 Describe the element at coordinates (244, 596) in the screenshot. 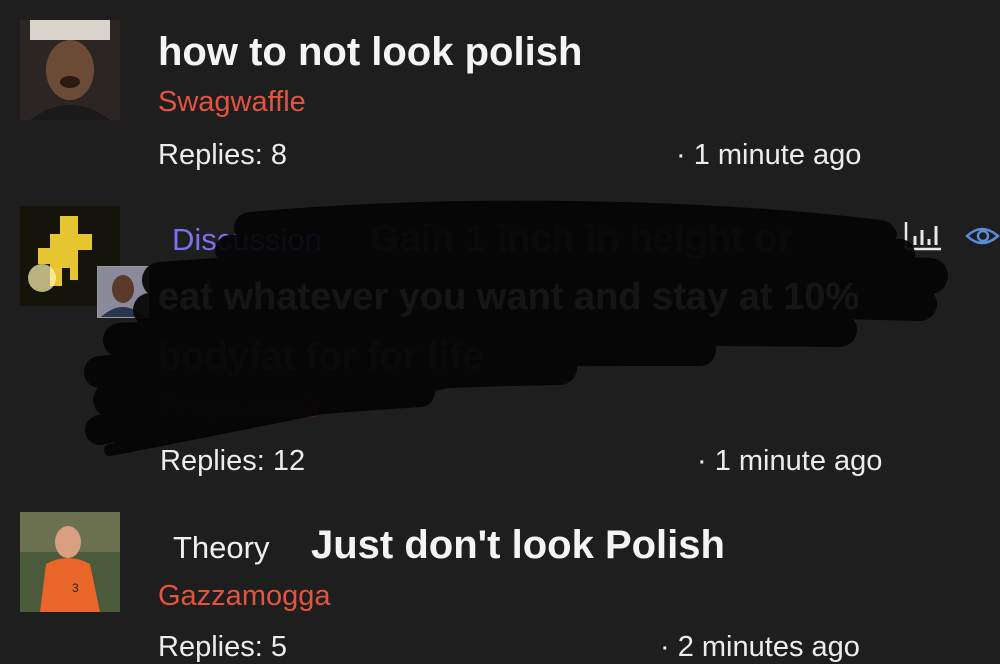

I see `author-name: Gazzamogga` at that location.